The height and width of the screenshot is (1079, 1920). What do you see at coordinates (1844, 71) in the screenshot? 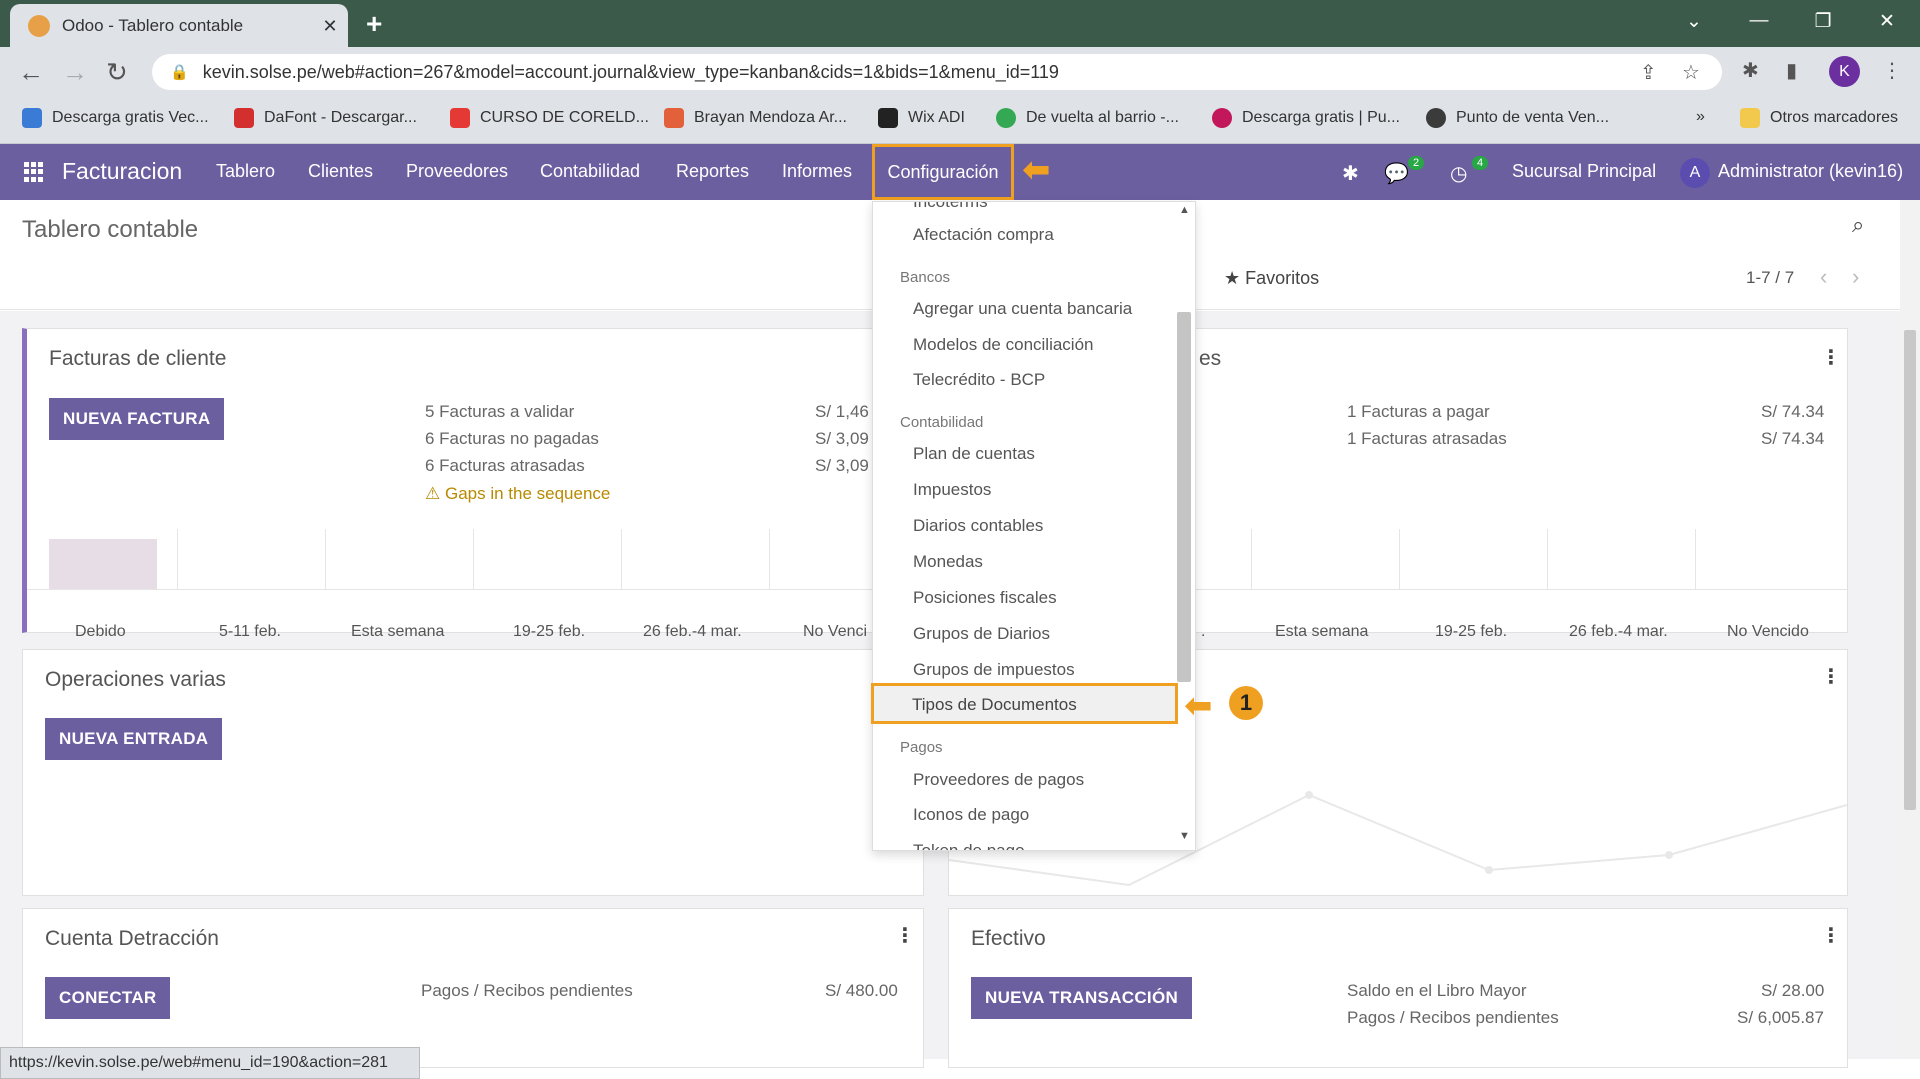
I see `profile-avatar: K` at bounding box center [1844, 71].